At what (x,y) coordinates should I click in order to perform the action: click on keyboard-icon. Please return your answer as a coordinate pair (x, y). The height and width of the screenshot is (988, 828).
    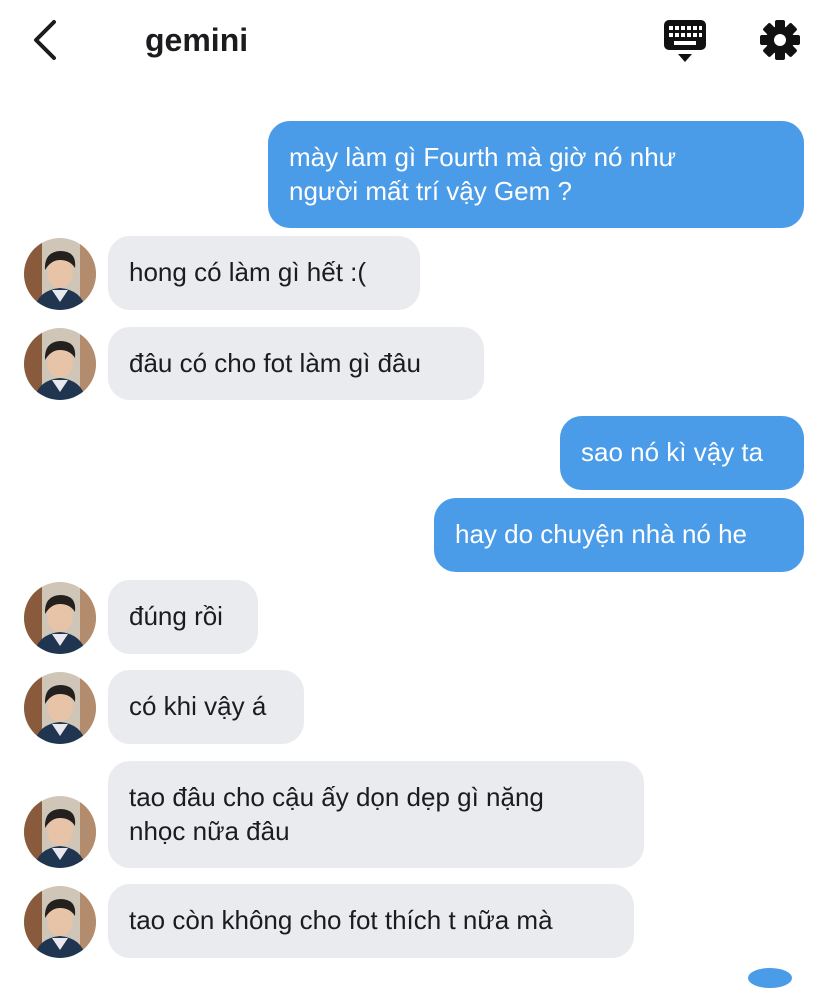
    Looking at the image, I should click on (685, 41).